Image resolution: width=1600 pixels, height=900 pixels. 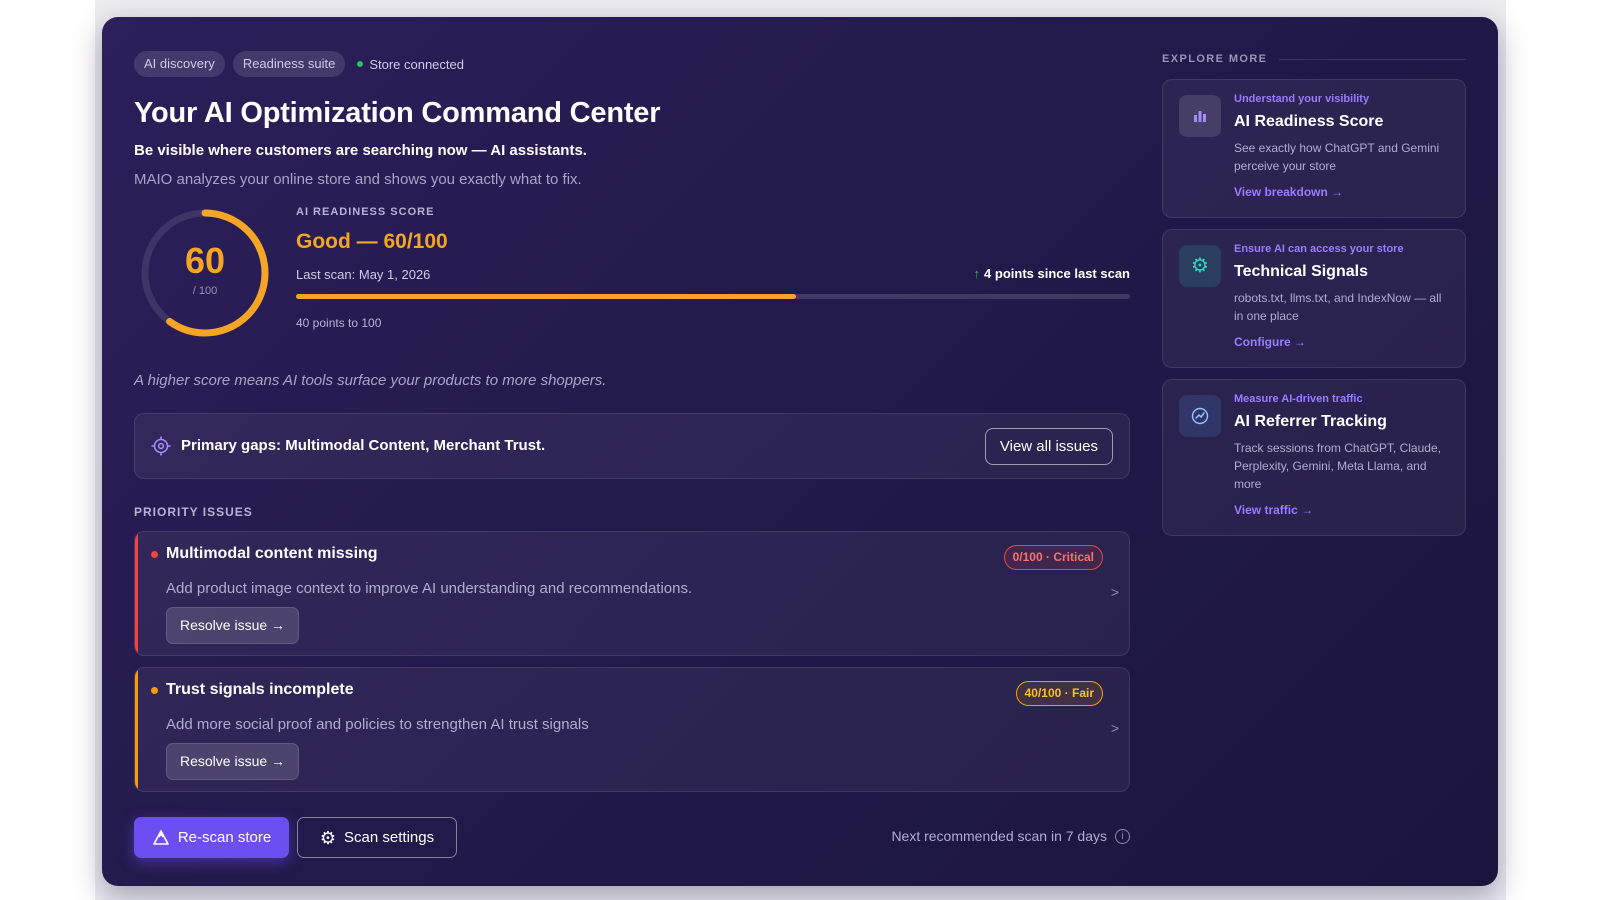 I want to click on scan-settings-label: Scan settings, so click(x=389, y=837).